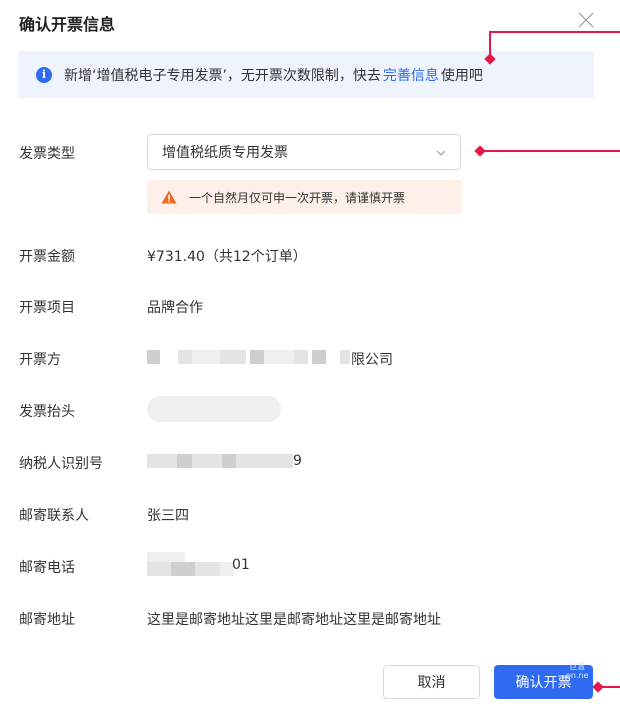  Describe the element at coordinates (54, 516) in the screenshot. I see `contact-label: 邮寄联系人` at that location.